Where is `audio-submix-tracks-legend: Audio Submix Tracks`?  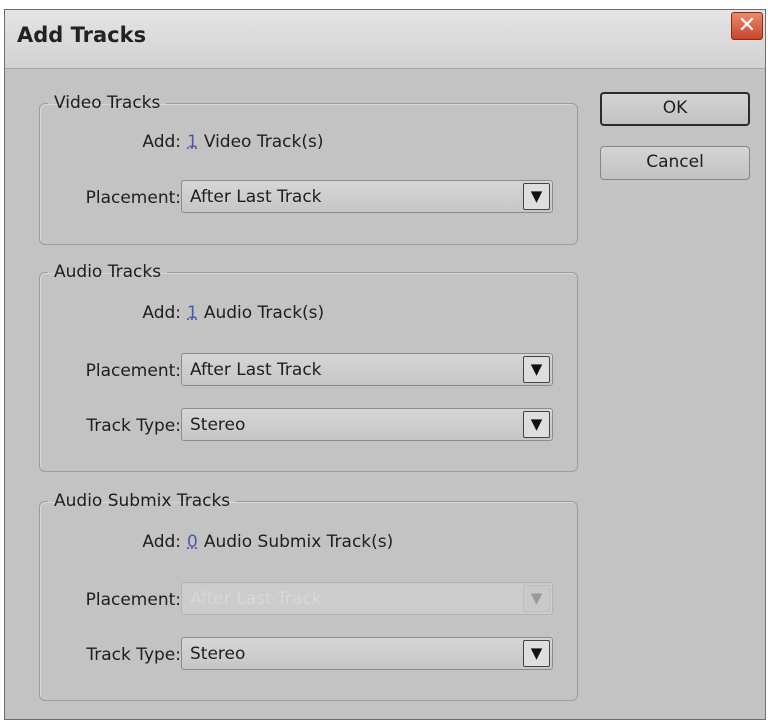 audio-submix-tracks-legend: Audio Submix Tracks is located at coordinates (142, 501).